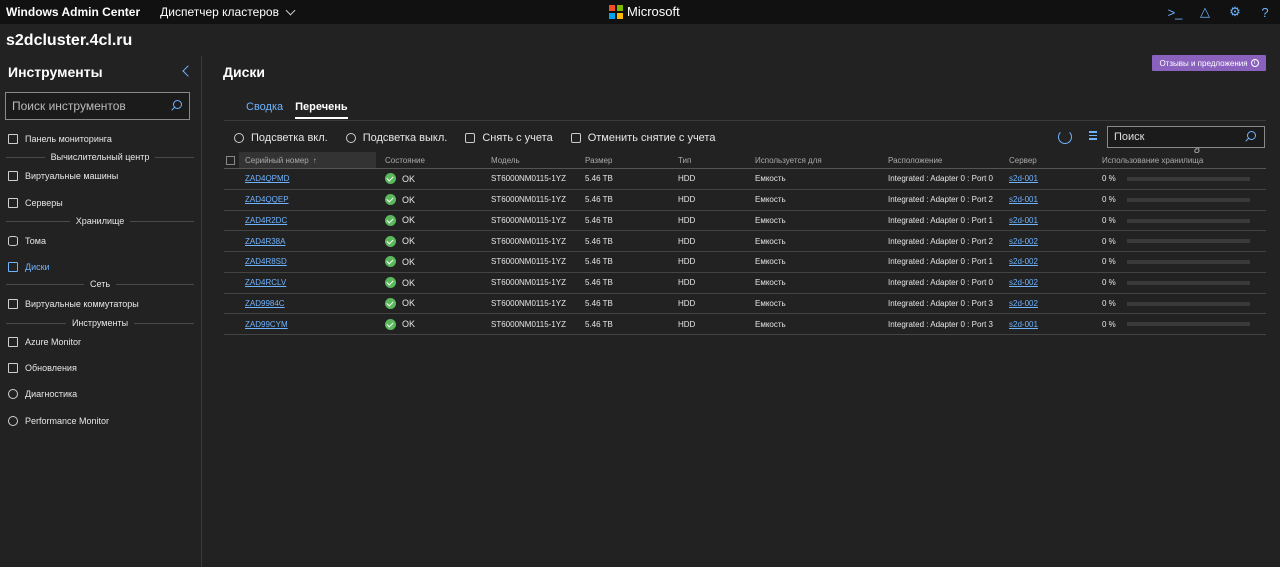 The width and height of the screenshot is (1280, 567). I want to click on status-text: OK, so click(409, 199).